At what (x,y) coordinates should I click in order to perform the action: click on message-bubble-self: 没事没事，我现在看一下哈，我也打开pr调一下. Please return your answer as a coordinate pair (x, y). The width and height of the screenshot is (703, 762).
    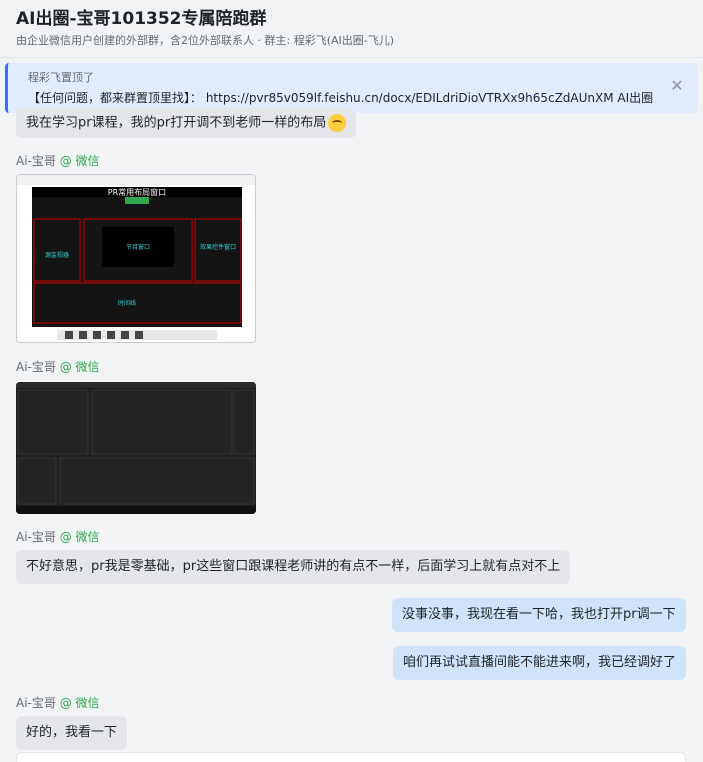
    Looking at the image, I should click on (539, 615).